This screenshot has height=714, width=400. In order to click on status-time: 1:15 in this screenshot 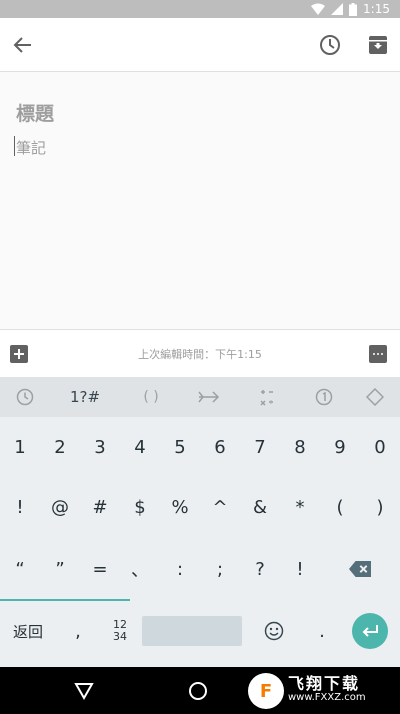, I will do `click(376, 9)`.